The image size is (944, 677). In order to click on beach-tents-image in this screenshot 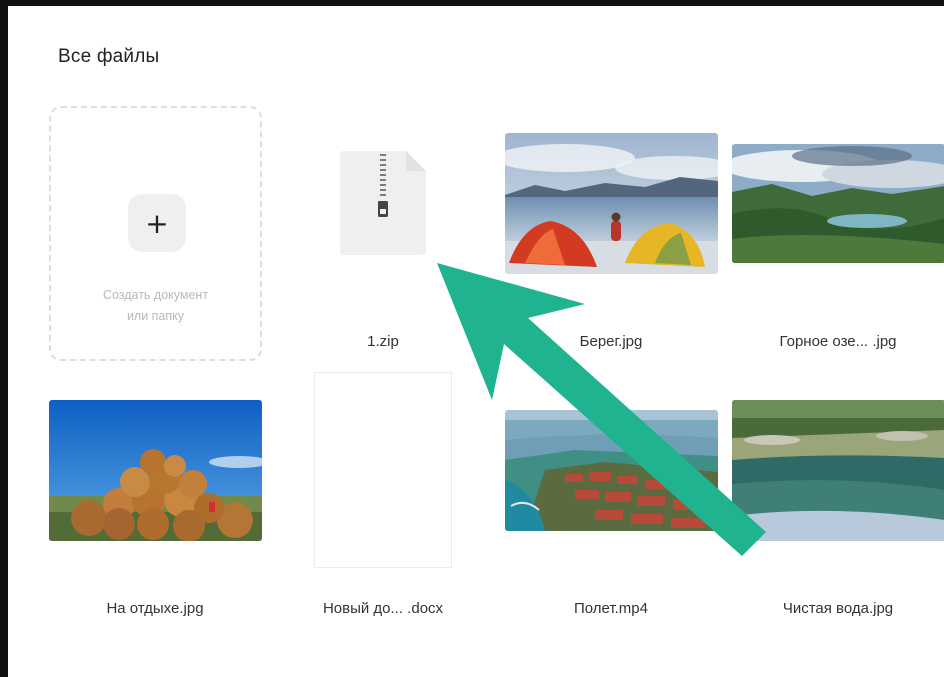, I will do `click(611, 203)`.